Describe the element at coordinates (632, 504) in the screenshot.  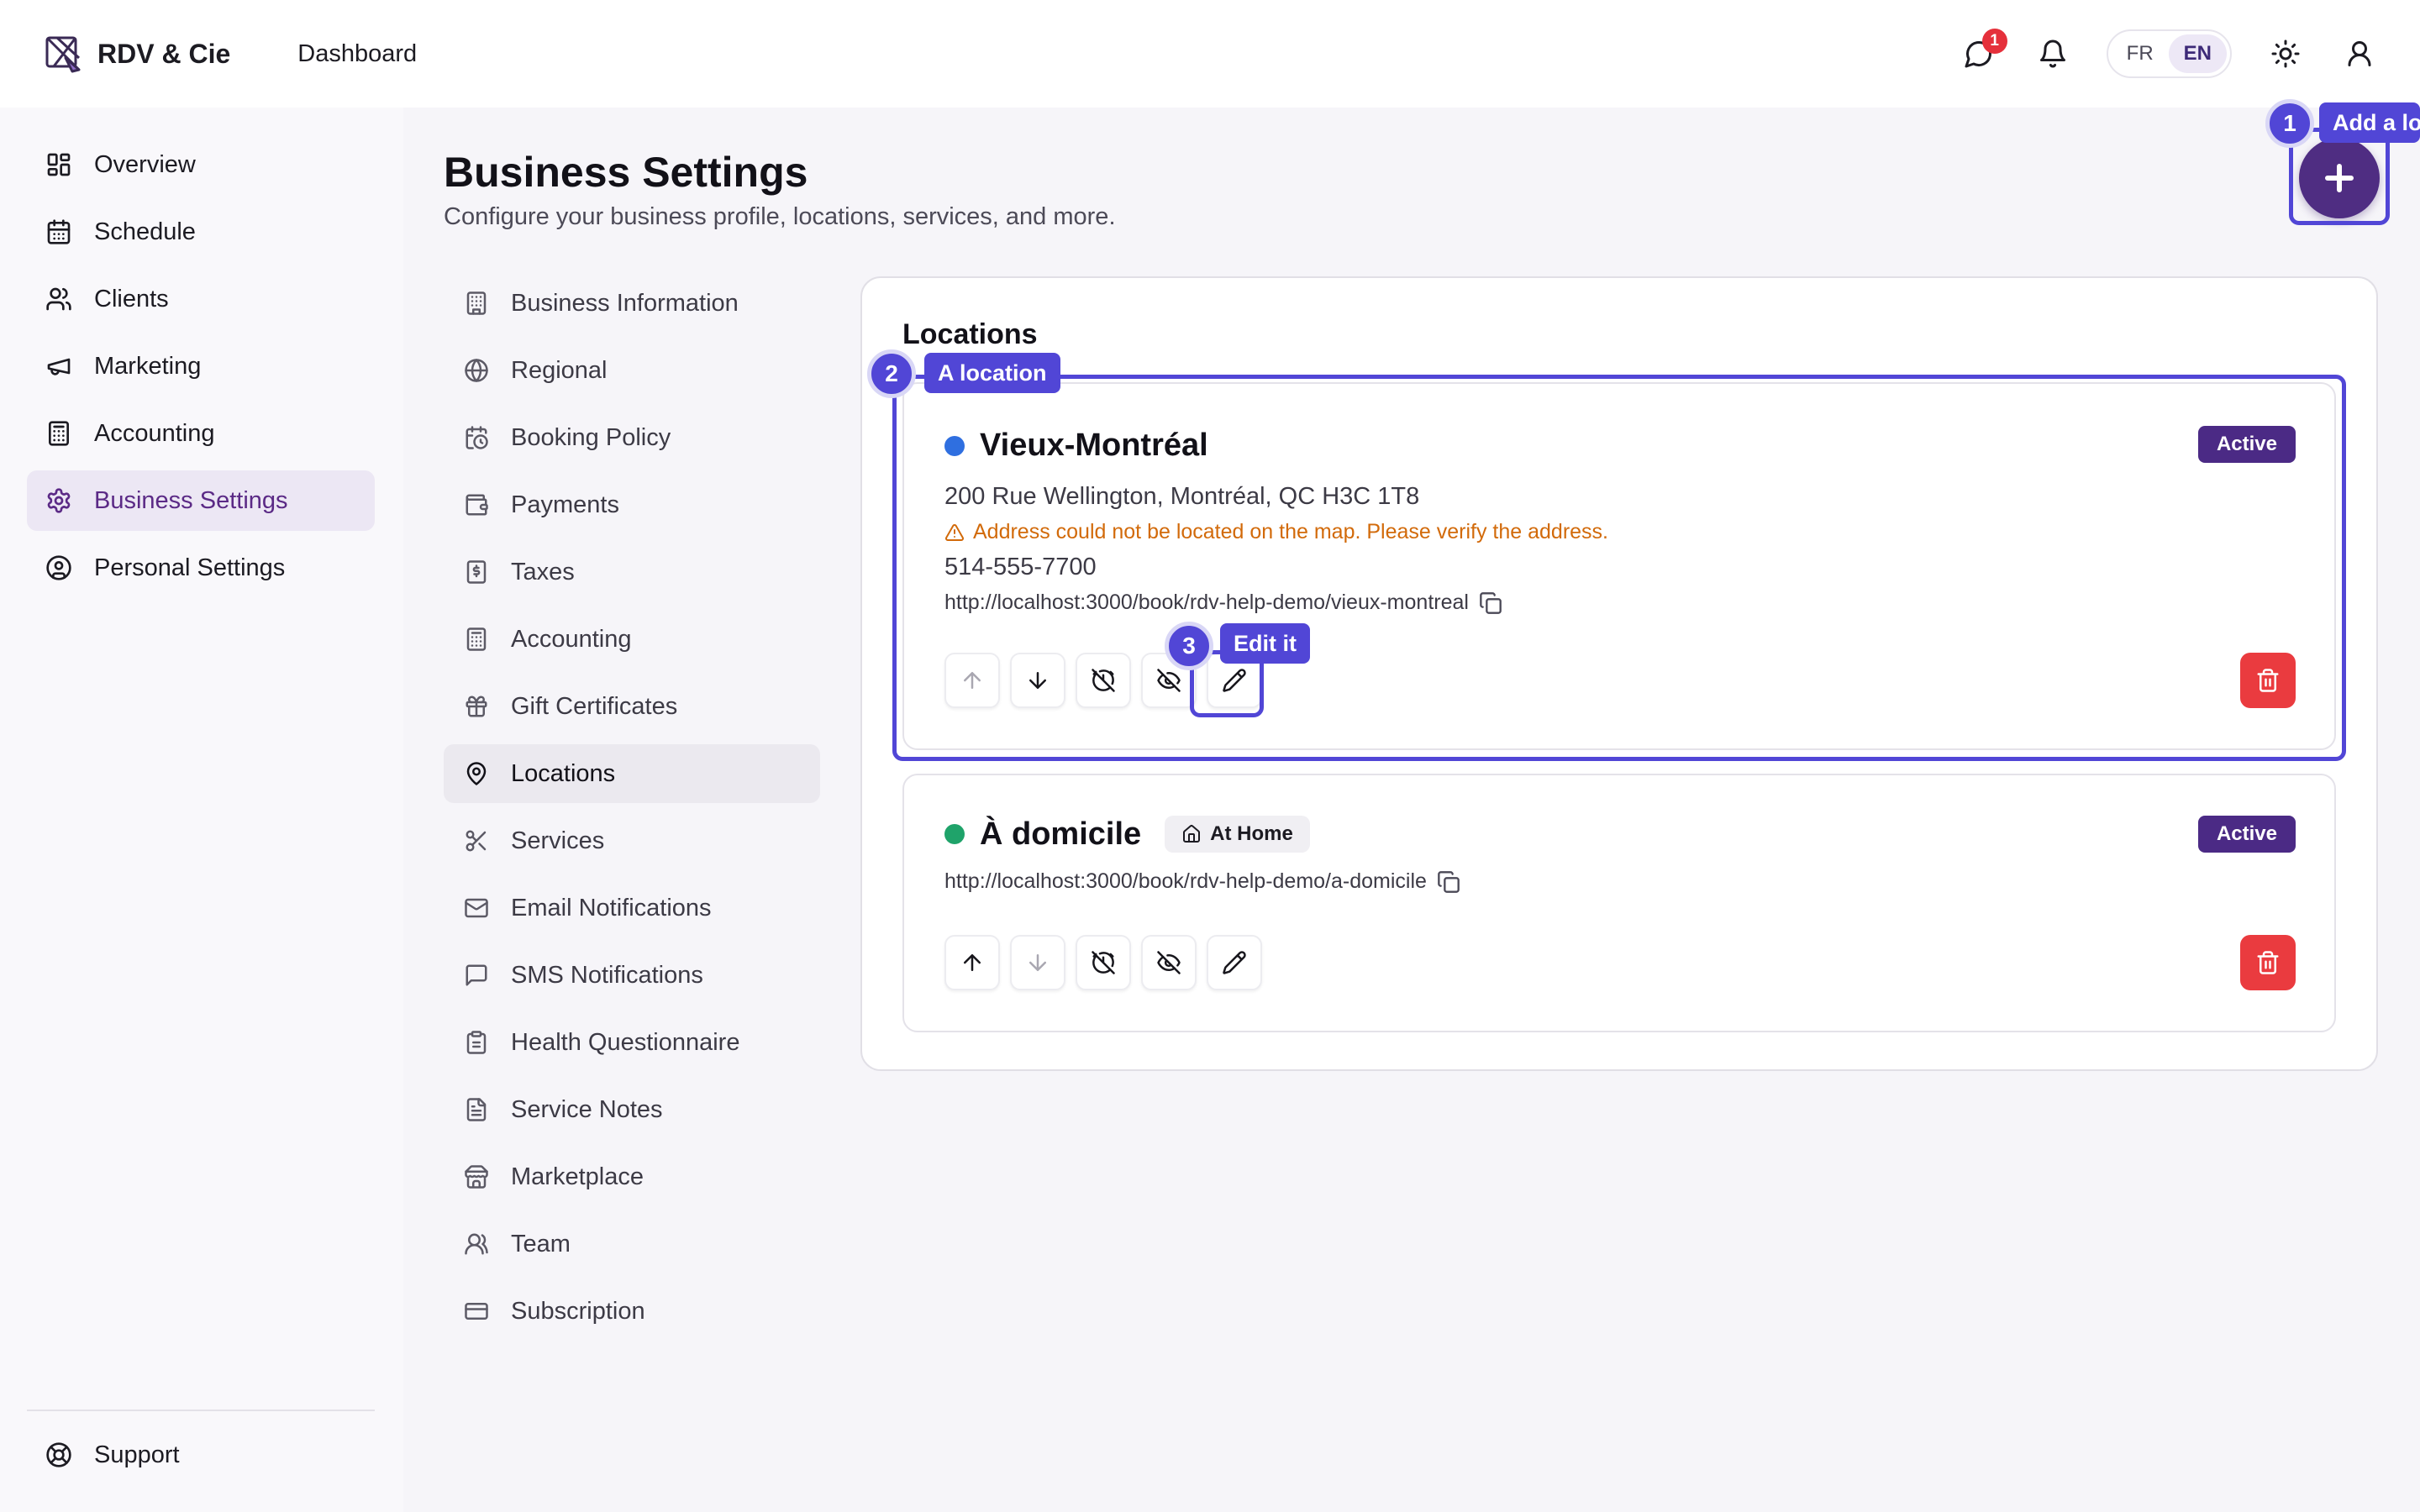
I see `settings-nav-payments: Payments` at that location.